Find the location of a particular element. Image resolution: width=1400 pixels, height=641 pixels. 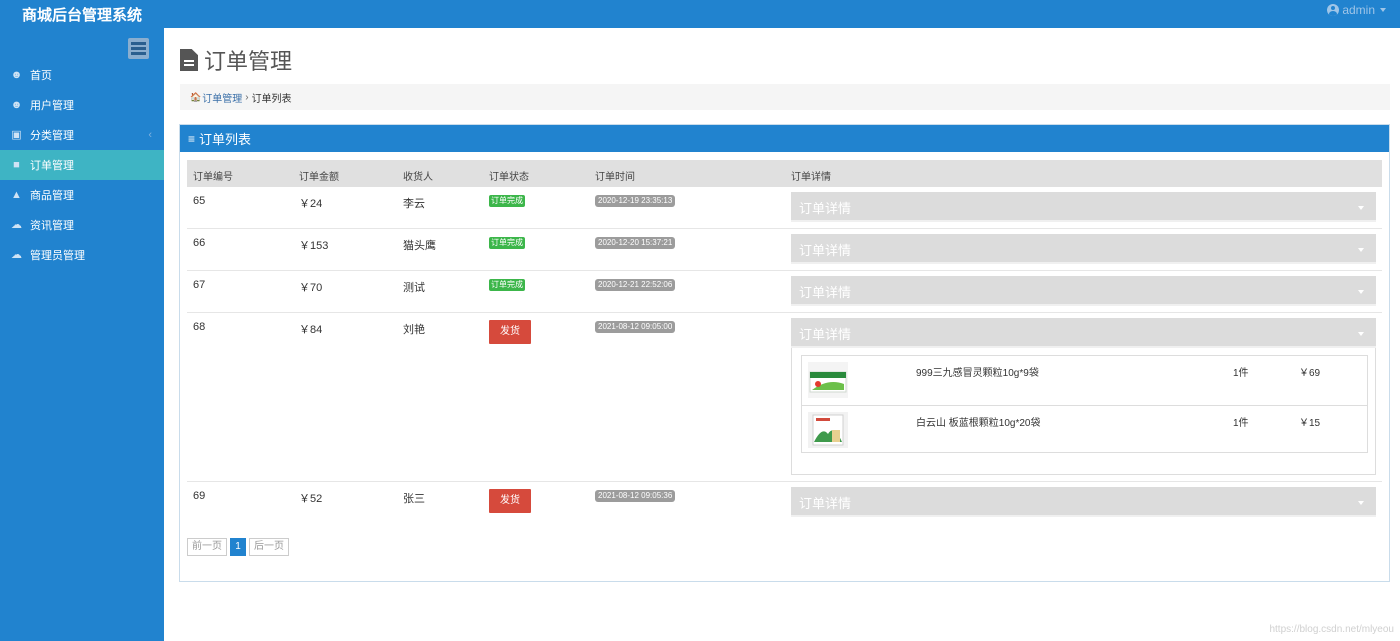

order-item-row: 白云山 板蓝根颗粒10g*20袋 1件 ￥15 is located at coordinates (1084, 429).